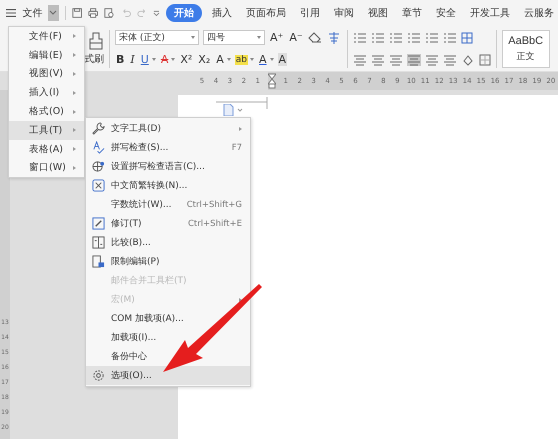 The image size is (558, 439). What do you see at coordinates (168, 147) in the screenshot?
I see `menu-item: 拼写检查(S)... F7` at bounding box center [168, 147].